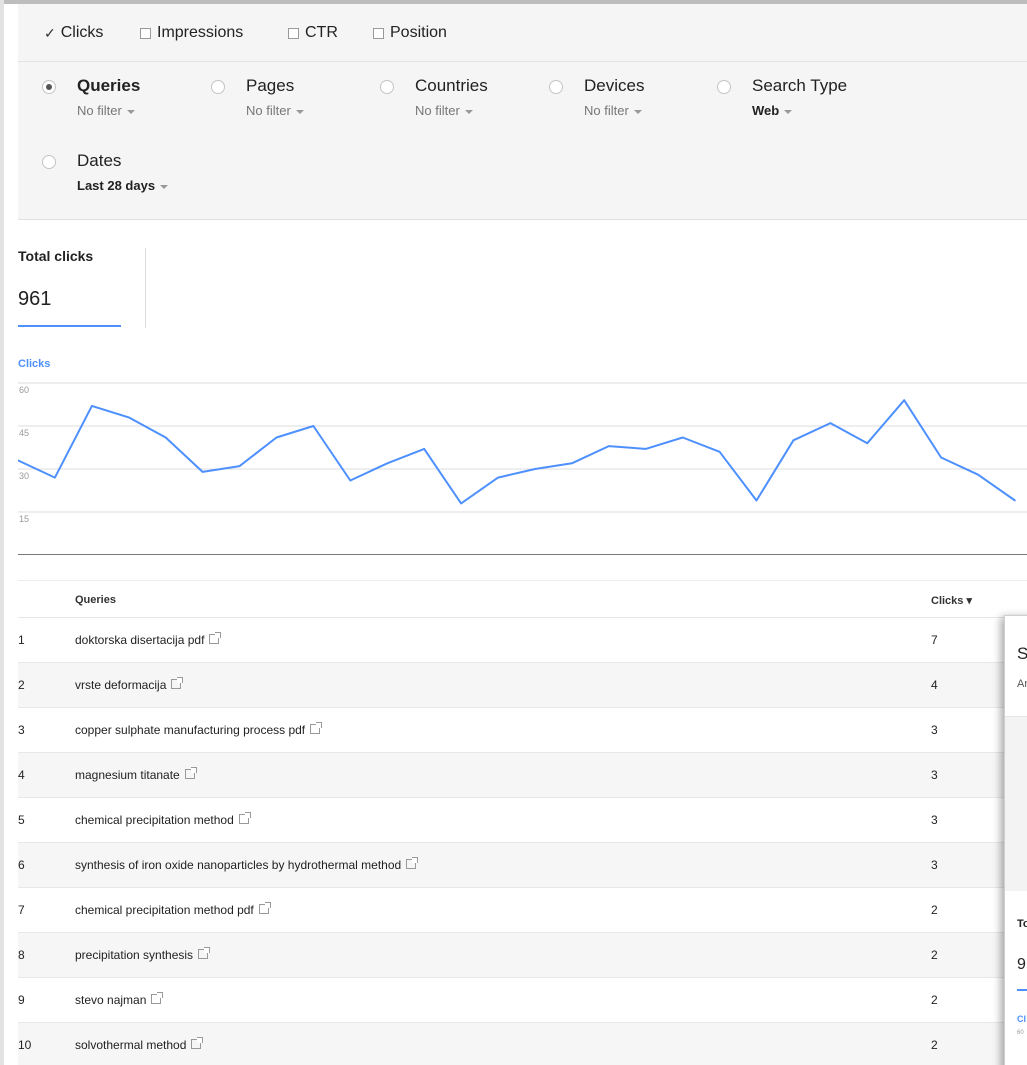 The image size is (1027, 1065). Describe the element at coordinates (134, 955) in the screenshot. I see `query-text: precipitation synthesis` at that location.